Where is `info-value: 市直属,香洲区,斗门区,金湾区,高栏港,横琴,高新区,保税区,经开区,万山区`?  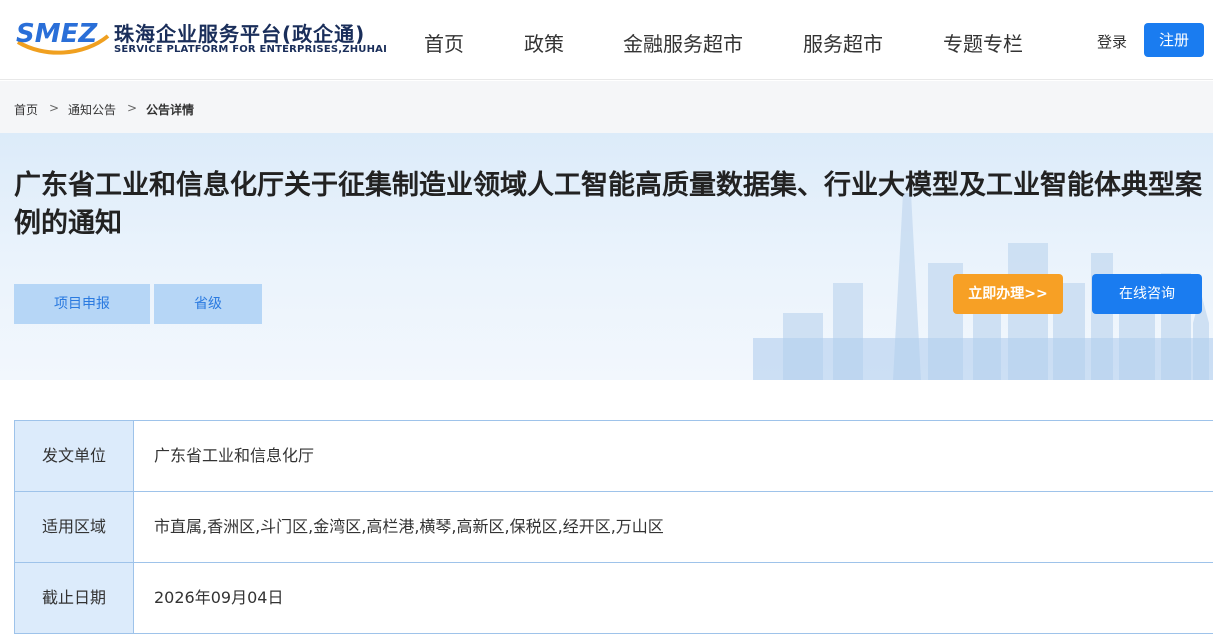
info-value: 市直属,香洲区,斗门区,金湾区,高栏港,横琴,高新区,保税区,经开区,万山区 is located at coordinates (409, 526).